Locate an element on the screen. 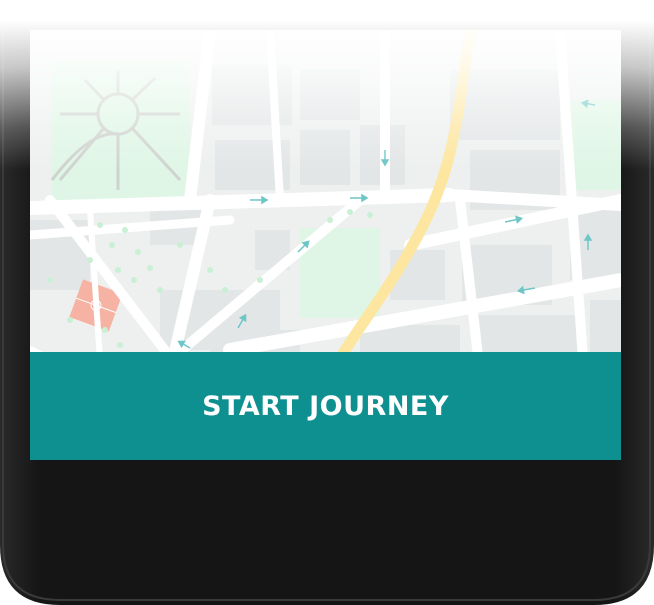  park-area-right is located at coordinates (595, 145).